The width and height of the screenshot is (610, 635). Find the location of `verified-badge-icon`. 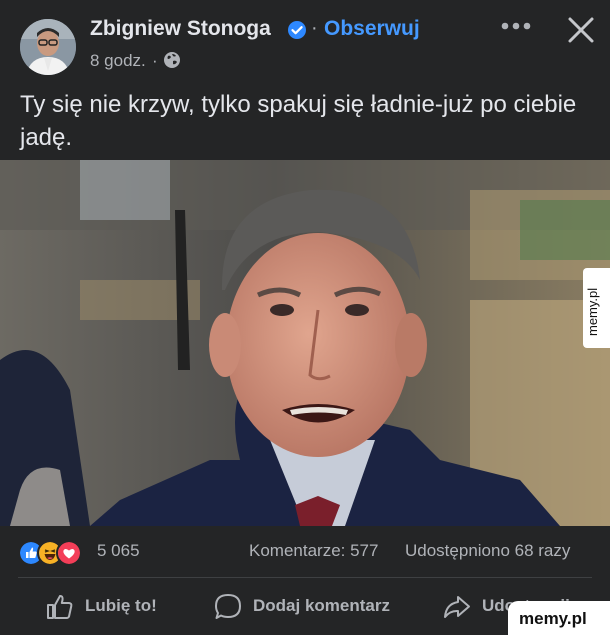

verified-badge-icon is located at coordinates (297, 30).